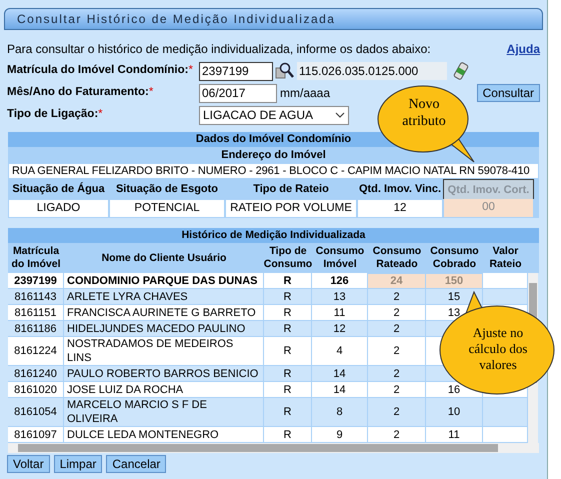  What do you see at coordinates (164, 329) in the screenshot?
I see `table-cell: HIDELJUNDES MACEDO PAULINO` at bounding box center [164, 329].